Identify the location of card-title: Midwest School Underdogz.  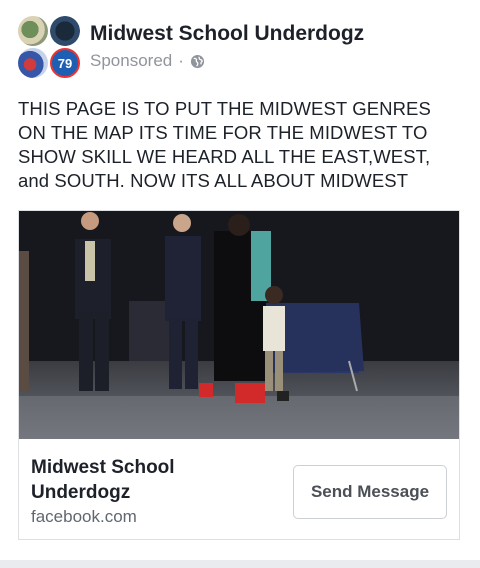
(141, 480).